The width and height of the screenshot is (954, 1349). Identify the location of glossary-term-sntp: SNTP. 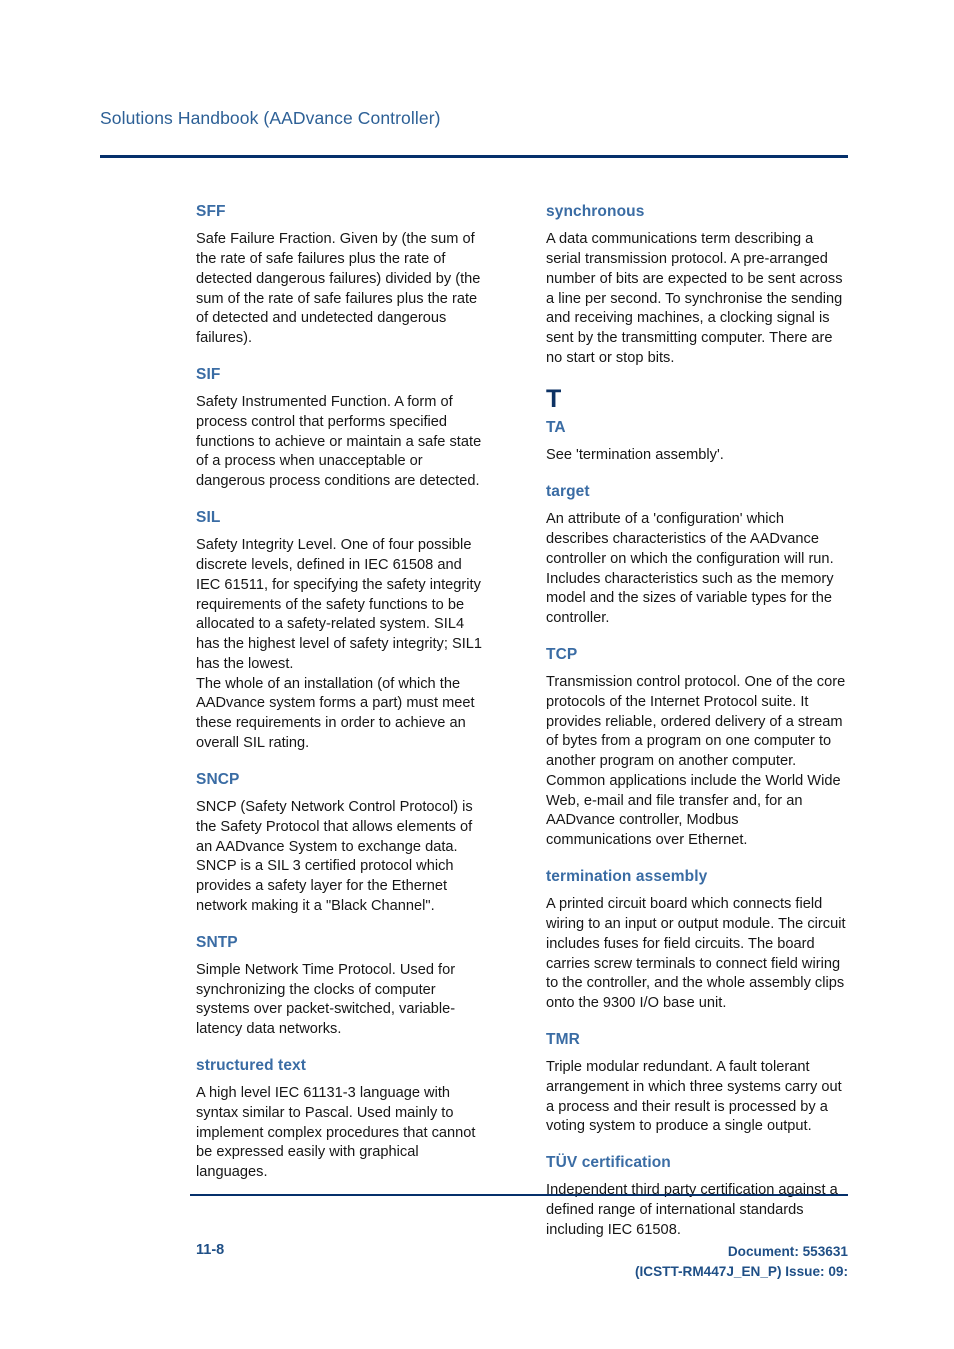
(217, 942).